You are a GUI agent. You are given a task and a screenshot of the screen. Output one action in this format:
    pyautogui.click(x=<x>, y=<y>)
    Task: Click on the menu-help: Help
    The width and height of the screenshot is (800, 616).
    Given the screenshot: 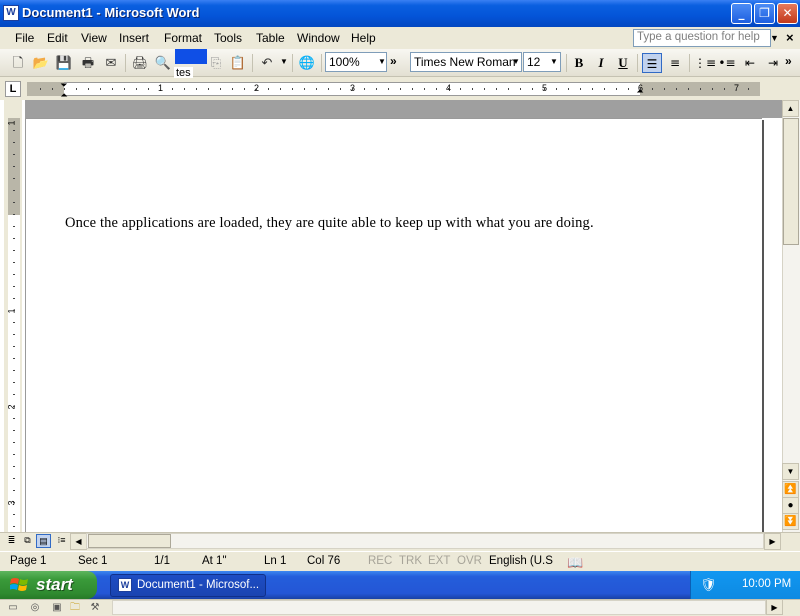 What is the action you would take?
    pyautogui.click(x=363, y=38)
    